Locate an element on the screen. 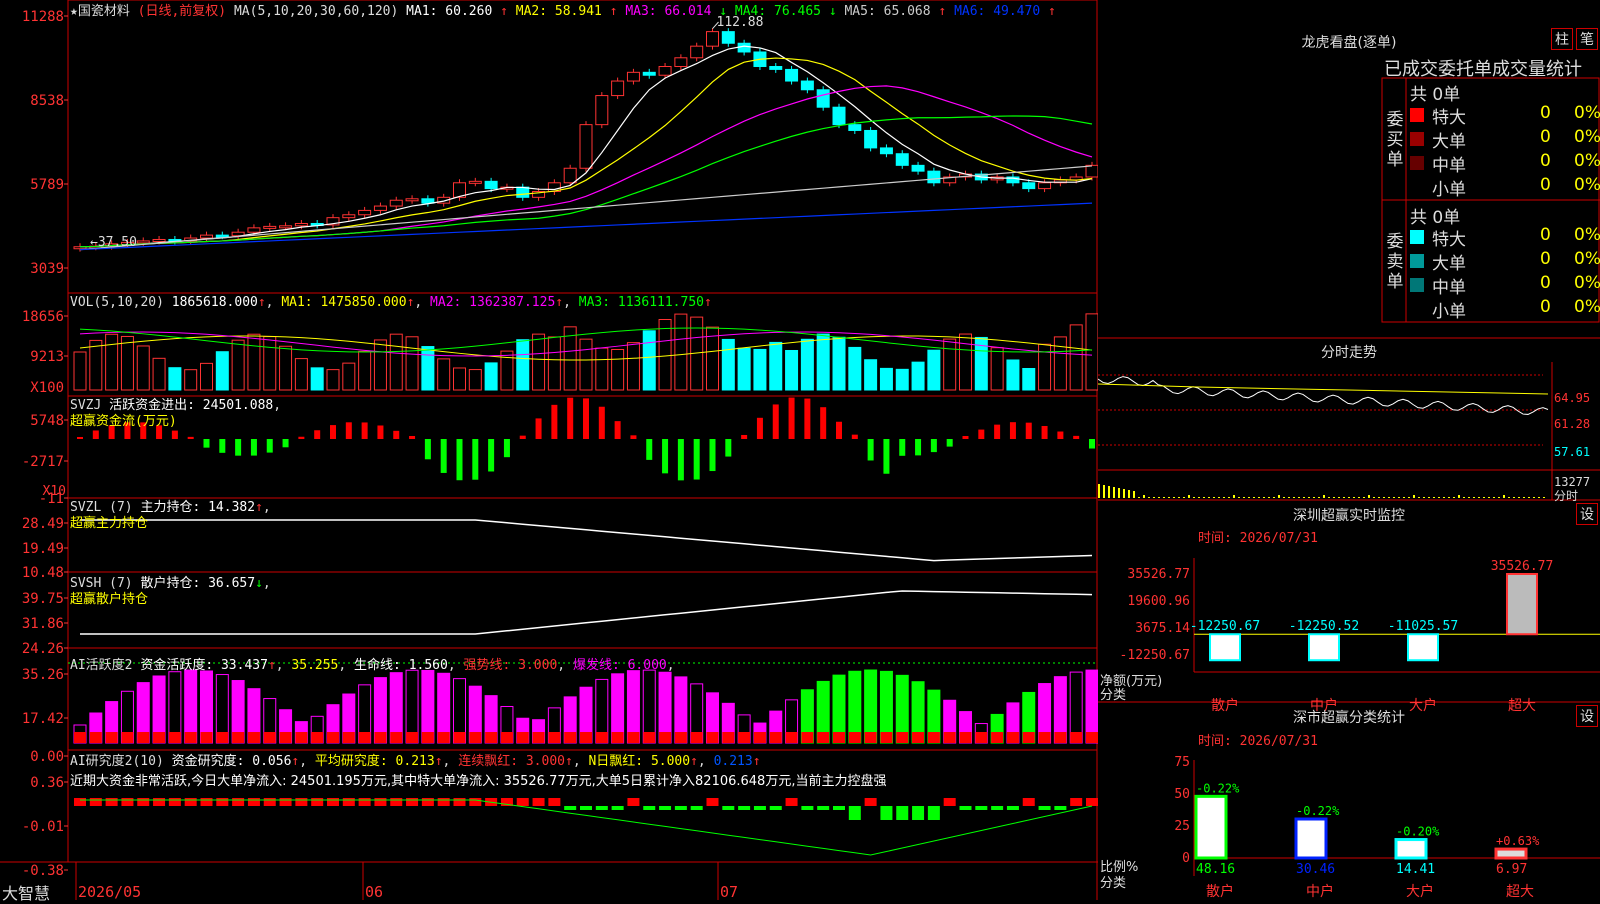 The width and height of the screenshot is (1600, 904). lhb-title: 龙虎看盘(逐单) is located at coordinates (1349, 43).